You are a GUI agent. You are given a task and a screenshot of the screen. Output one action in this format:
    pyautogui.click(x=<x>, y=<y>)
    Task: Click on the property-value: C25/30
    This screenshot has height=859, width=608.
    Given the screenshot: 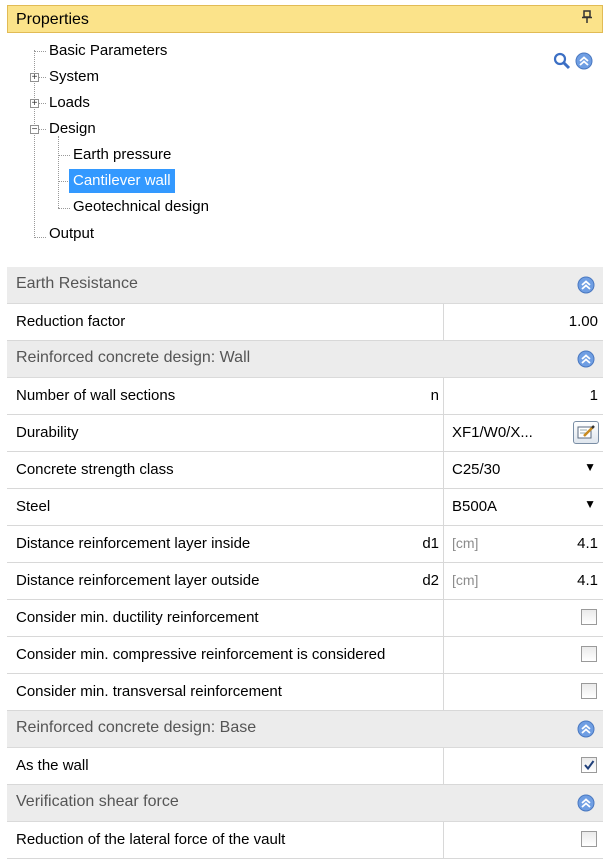 What is the action you would take?
    pyautogui.click(x=476, y=469)
    